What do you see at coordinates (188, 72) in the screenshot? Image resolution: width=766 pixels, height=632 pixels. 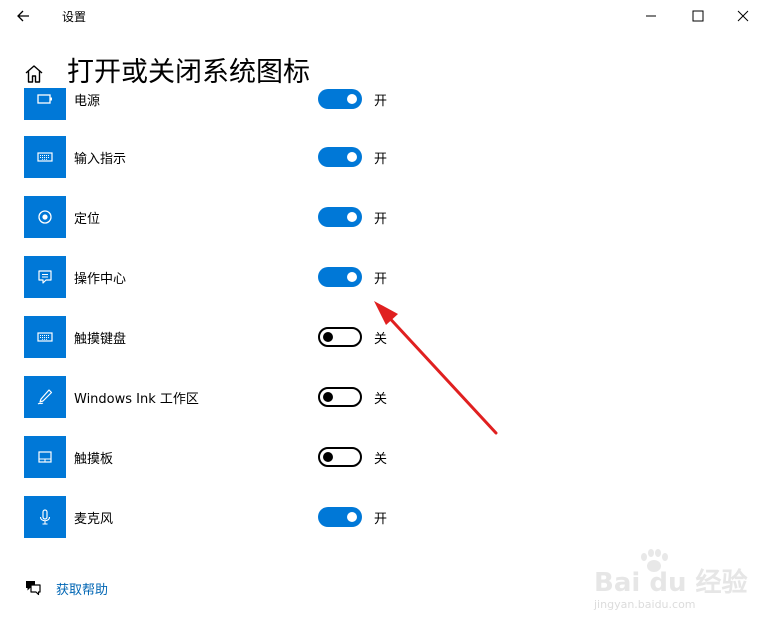 I see `page-title: 打开或关闭系统图标` at bounding box center [188, 72].